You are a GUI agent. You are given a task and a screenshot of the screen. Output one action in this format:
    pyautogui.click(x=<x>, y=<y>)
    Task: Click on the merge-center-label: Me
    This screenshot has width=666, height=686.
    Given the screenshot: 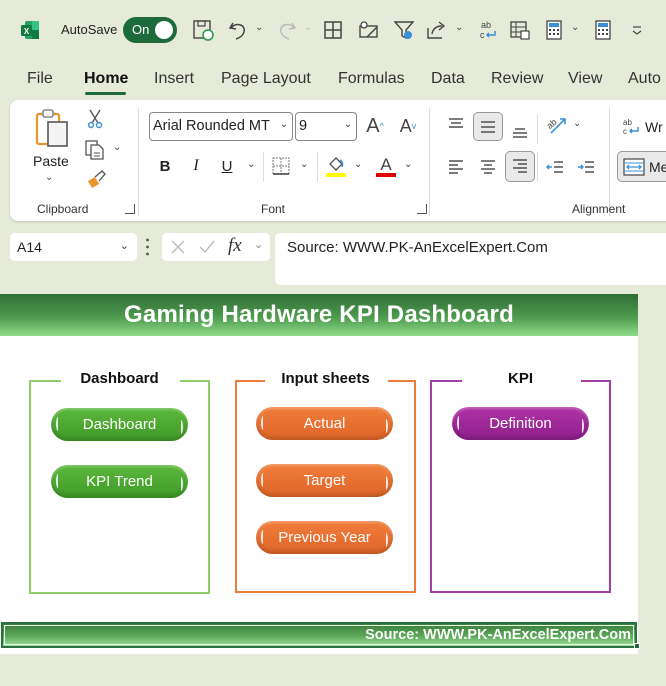 What is the action you would take?
    pyautogui.click(x=657, y=166)
    